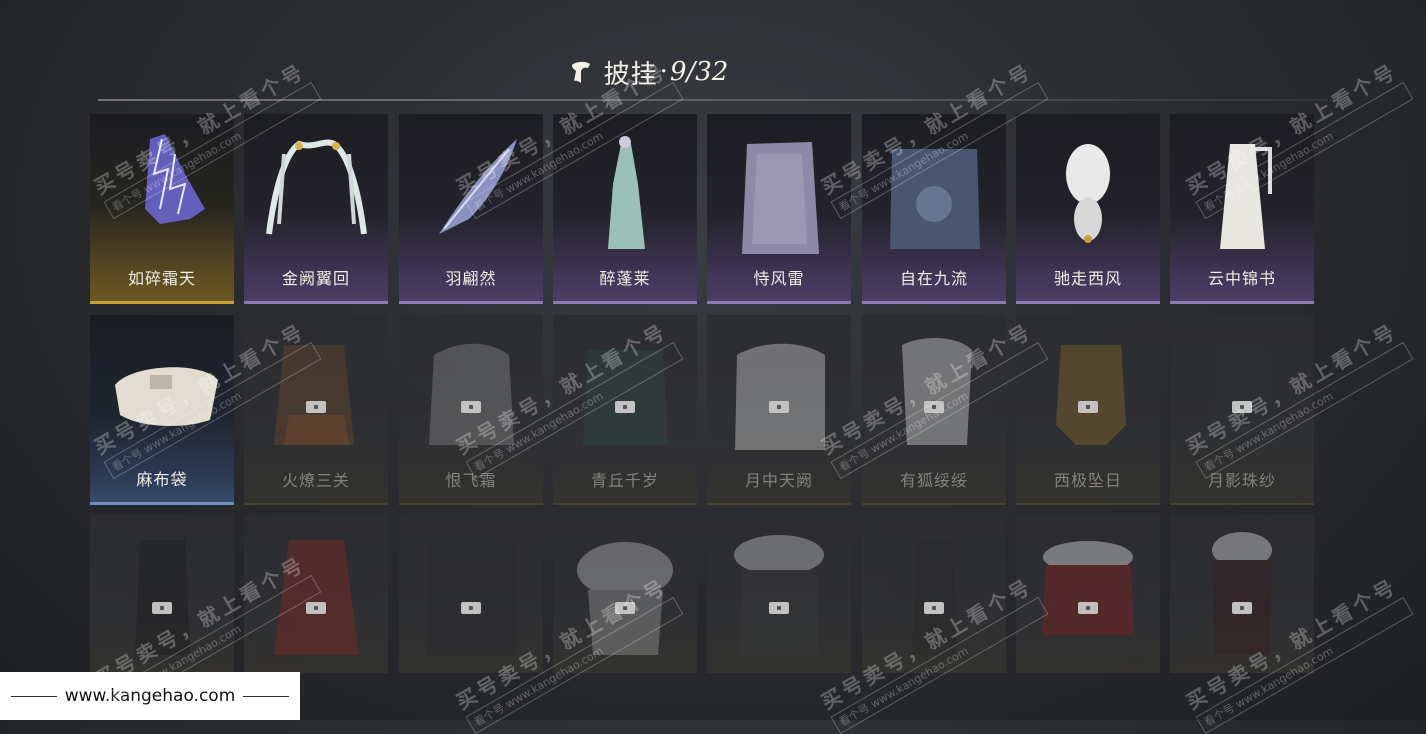  Describe the element at coordinates (933, 278) in the screenshot. I see `cape-name: 自在九流` at that location.